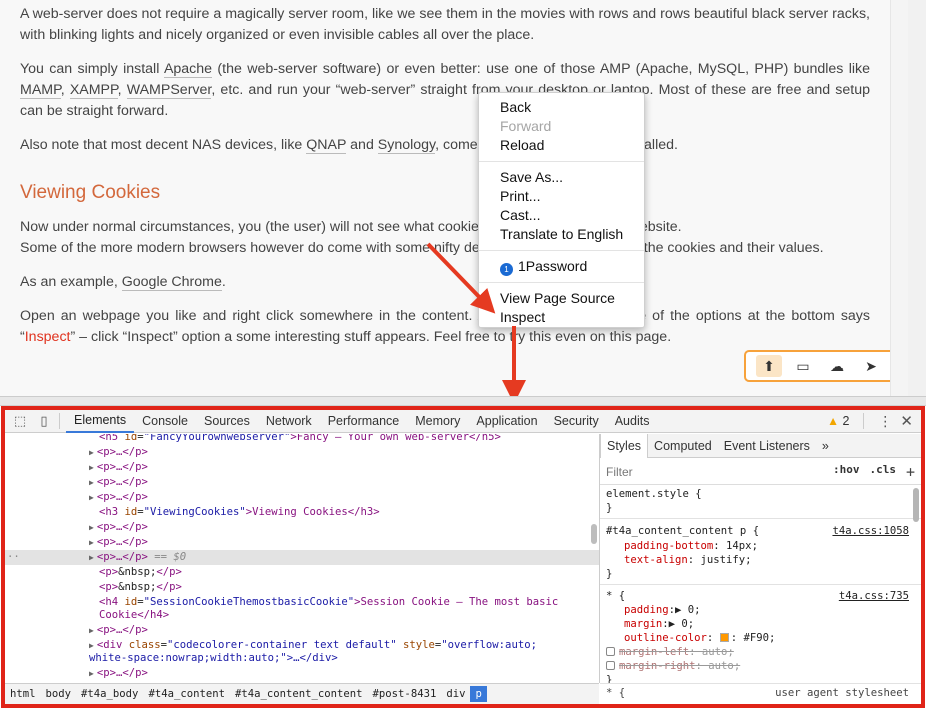 The height and width of the screenshot is (708, 926). What do you see at coordinates (767, 446) in the screenshot?
I see `tab-event-listeners: Event Listeners` at bounding box center [767, 446].